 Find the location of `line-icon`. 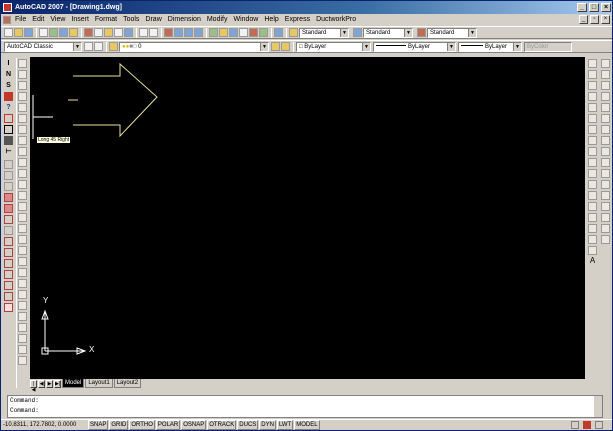

line-icon is located at coordinates (592, 63).